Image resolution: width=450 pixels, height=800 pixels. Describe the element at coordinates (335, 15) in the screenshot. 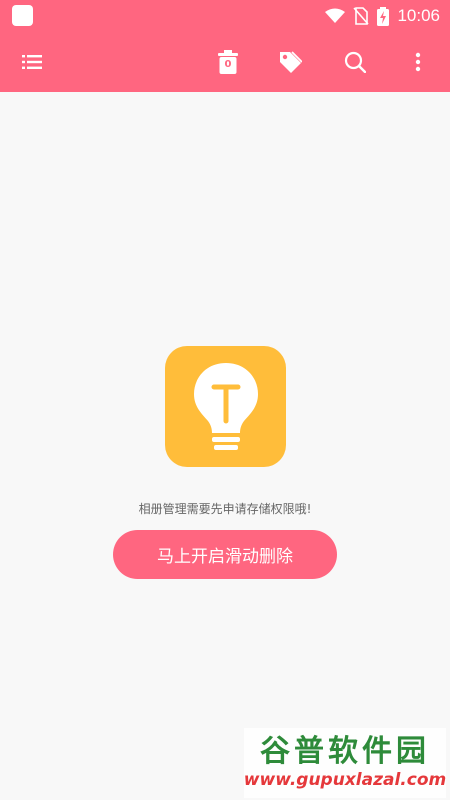

I see `wifi-icon` at that location.